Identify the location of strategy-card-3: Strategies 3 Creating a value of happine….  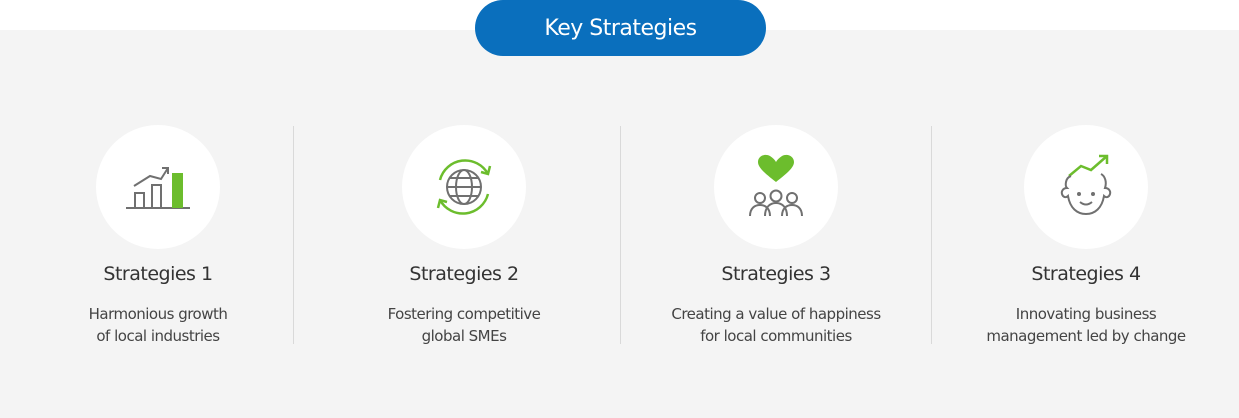
(776, 240).